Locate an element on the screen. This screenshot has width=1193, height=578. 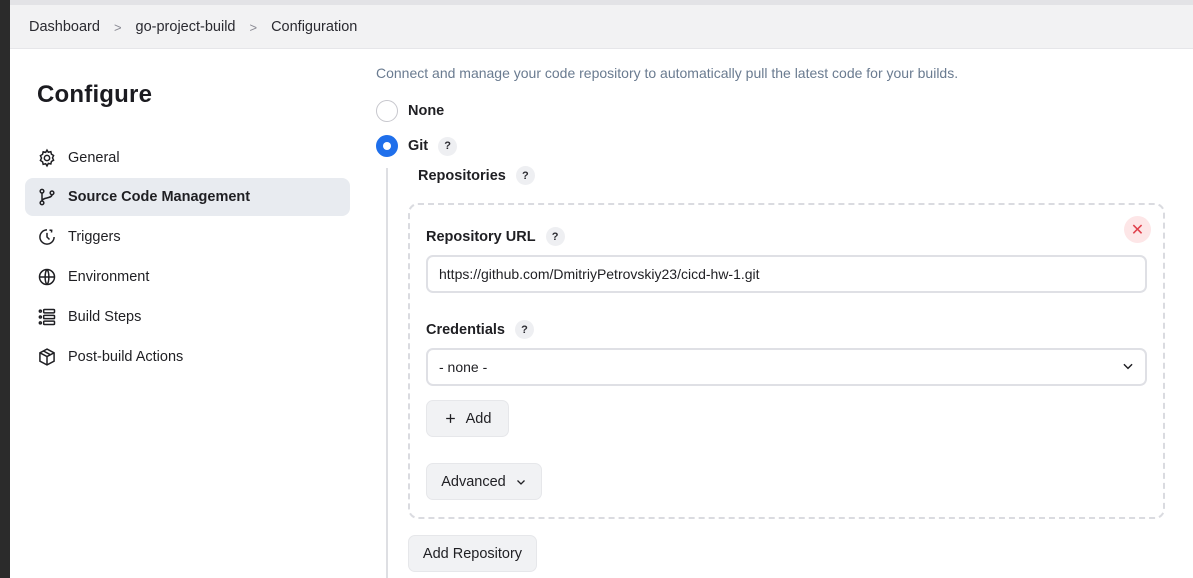
sidebar-item-general: General is located at coordinates (187, 158).